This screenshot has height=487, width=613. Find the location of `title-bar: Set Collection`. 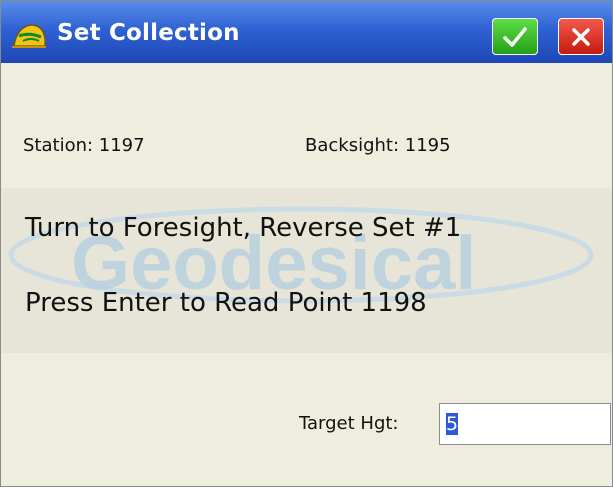

title-bar: Set Collection is located at coordinates (306, 32).